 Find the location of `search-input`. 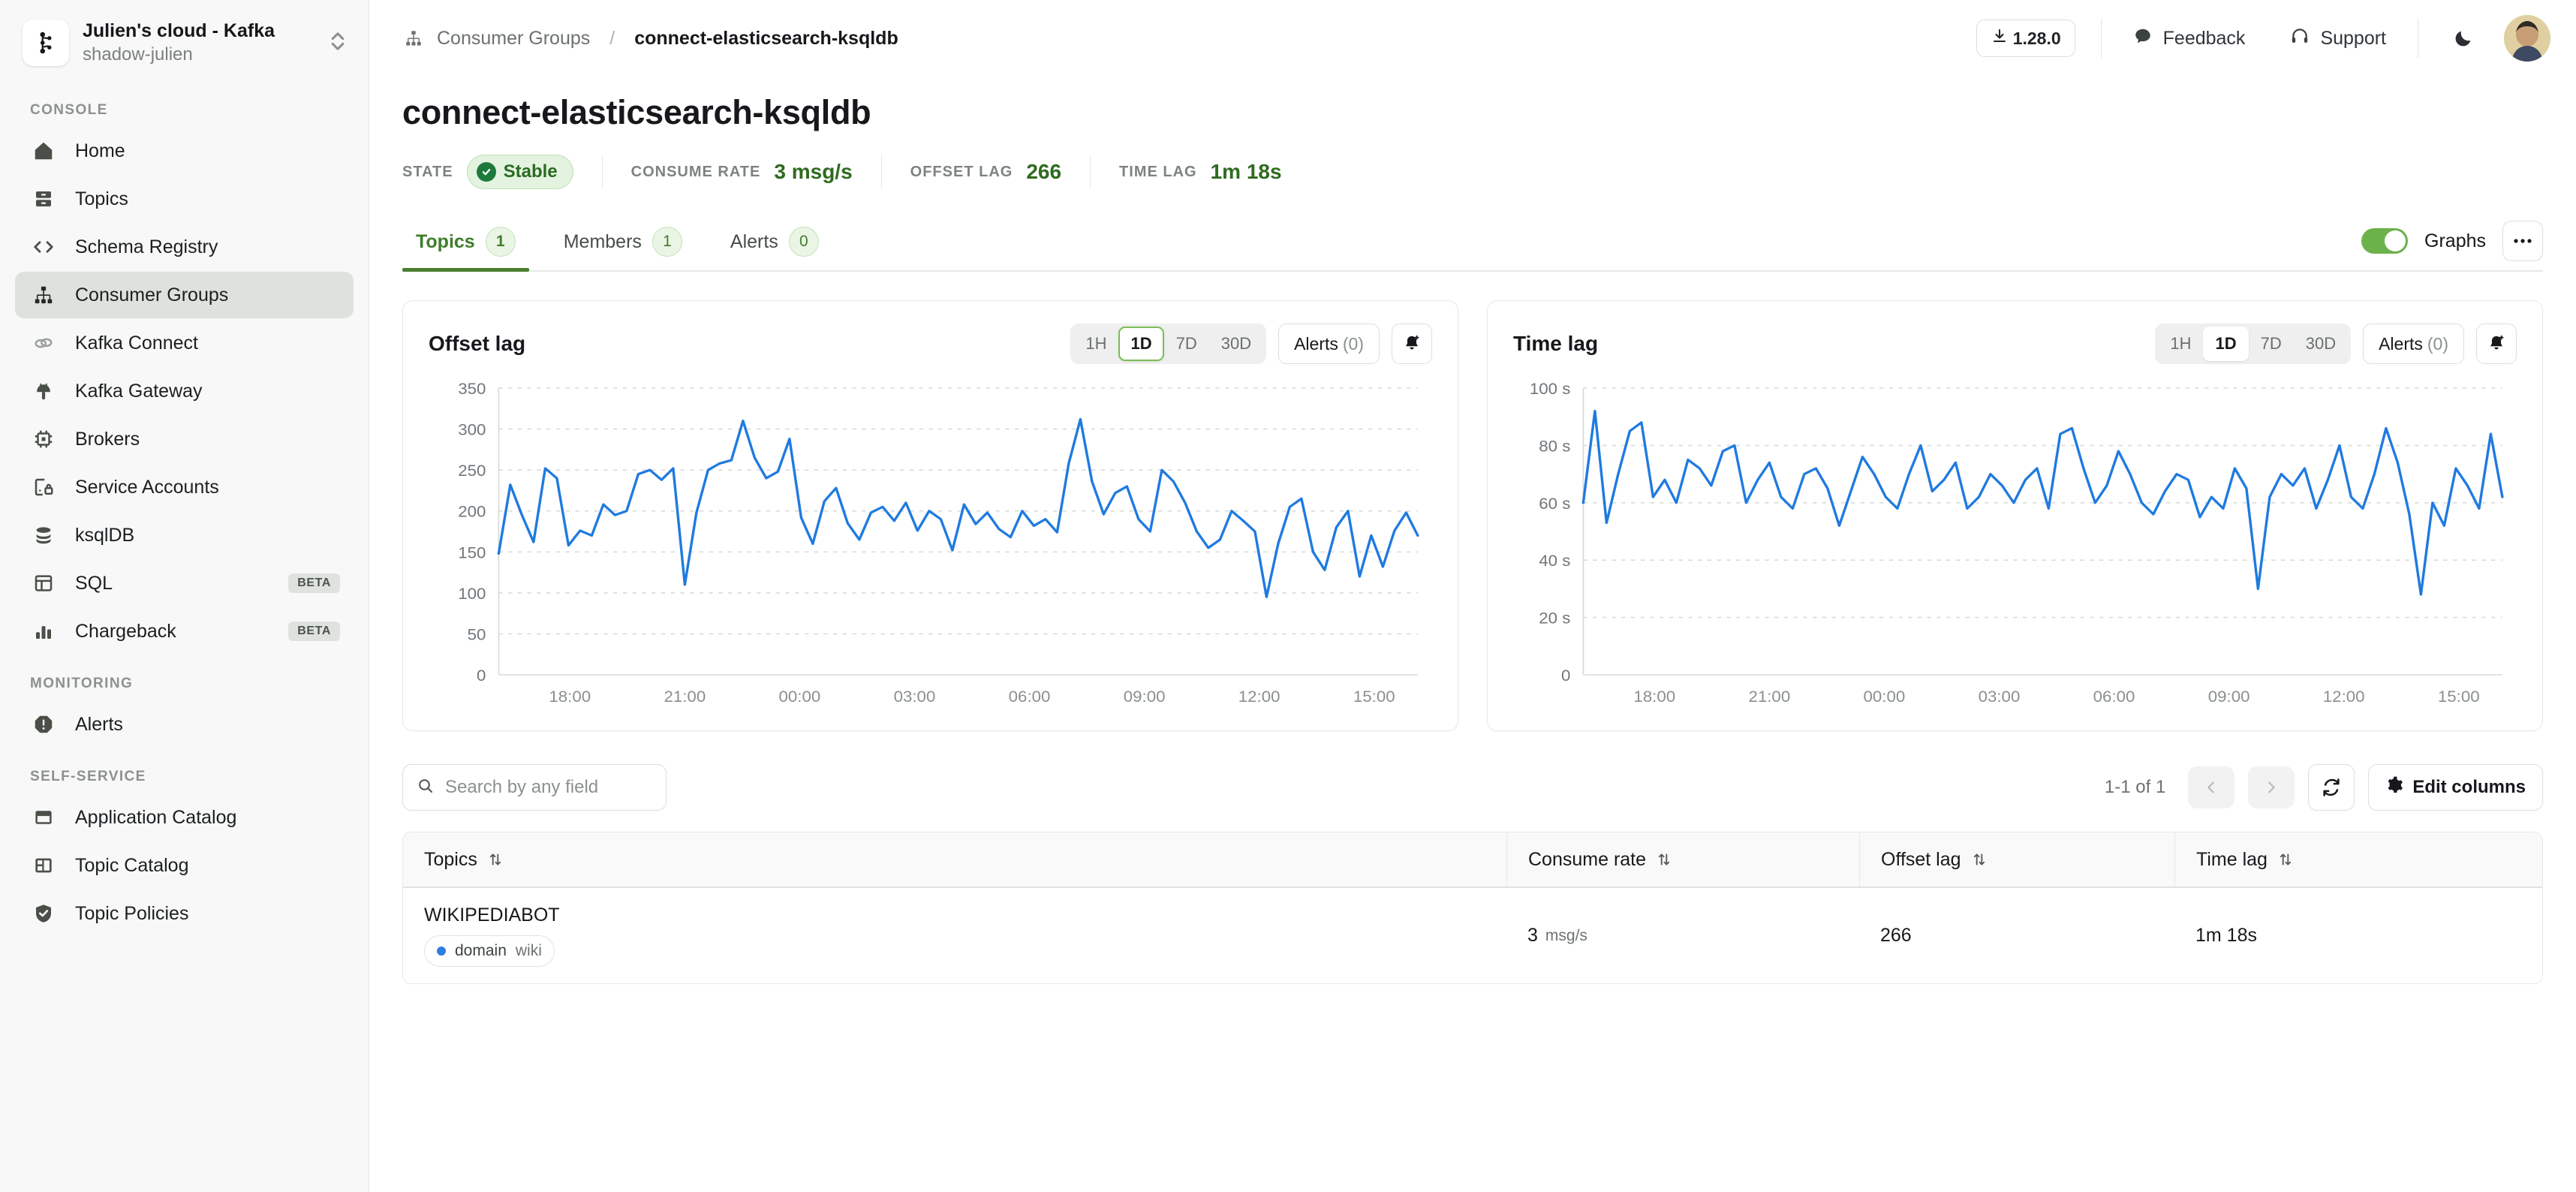

search-input is located at coordinates (548, 787).